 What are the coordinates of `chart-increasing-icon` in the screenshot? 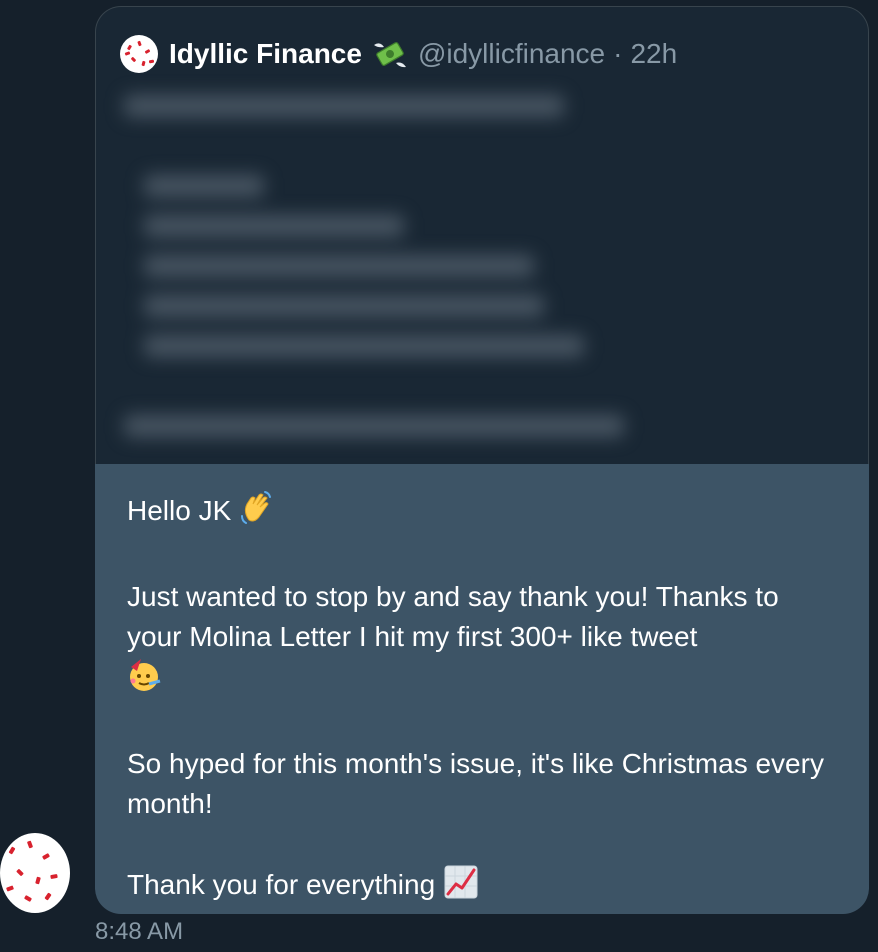 It's located at (461, 887).